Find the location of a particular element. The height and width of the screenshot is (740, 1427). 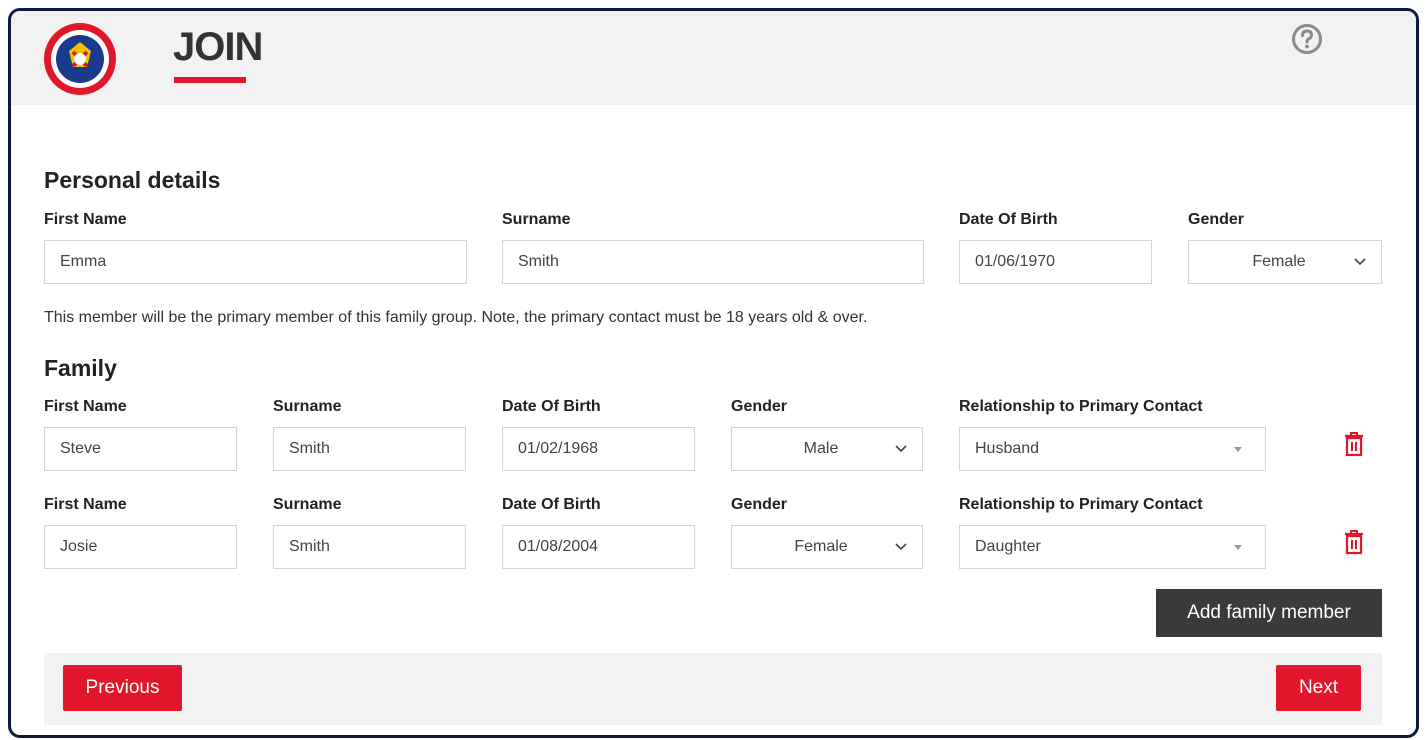

family-heading: Family is located at coordinates (80, 368).